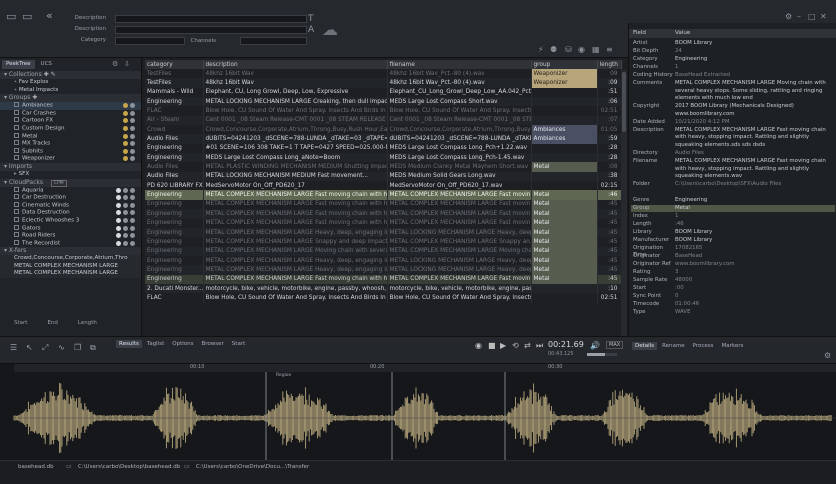 This screenshot has height=484, width=836. Describe the element at coordinates (27, 16) in the screenshot. I see `panel-toggle-icon: ▭` at that location.